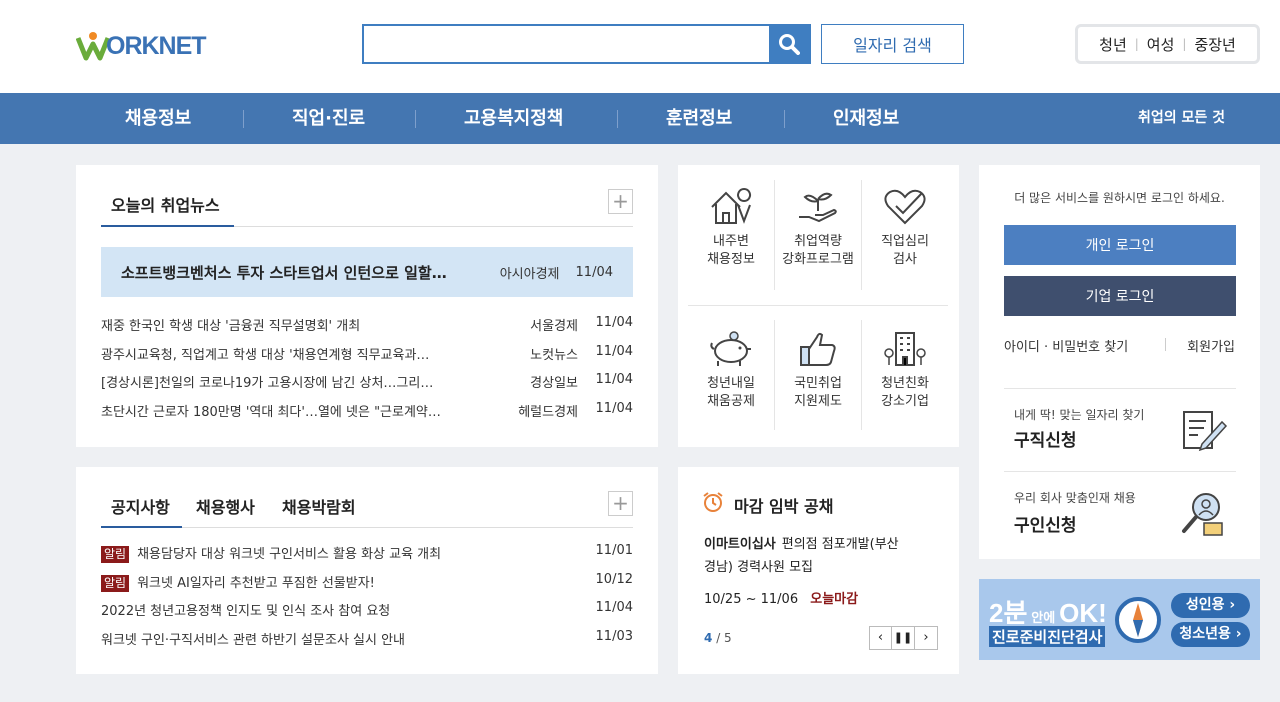  What do you see at coordinates (1045, 526) in the screenshot?
I see `hire-title: 구인신청` at bounding box center [1045, 526].